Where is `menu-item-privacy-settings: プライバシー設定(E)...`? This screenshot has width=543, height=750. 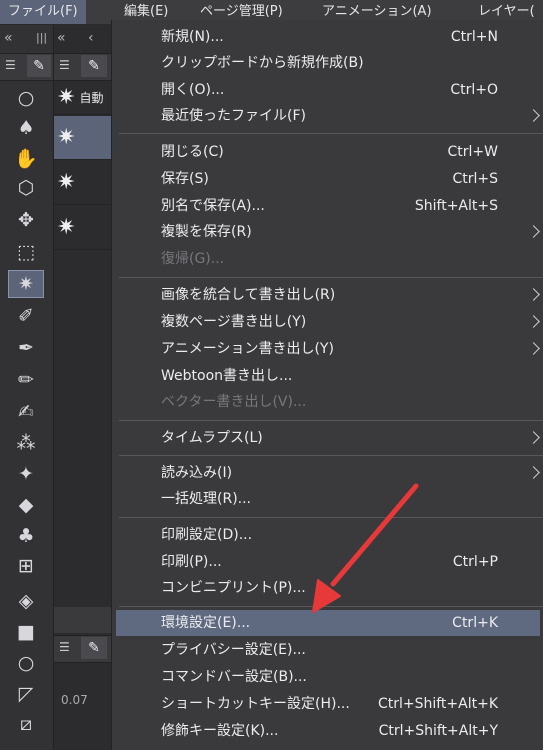 menu-item-privacy-settings: プライバシー設定(E)... is located at coordinates (327, 650).